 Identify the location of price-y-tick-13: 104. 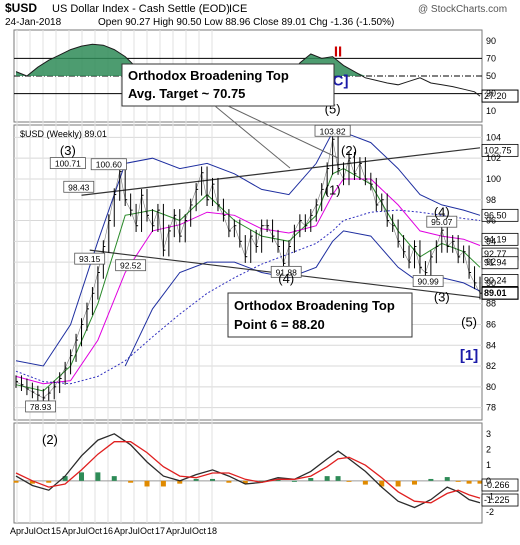
(493, 137).